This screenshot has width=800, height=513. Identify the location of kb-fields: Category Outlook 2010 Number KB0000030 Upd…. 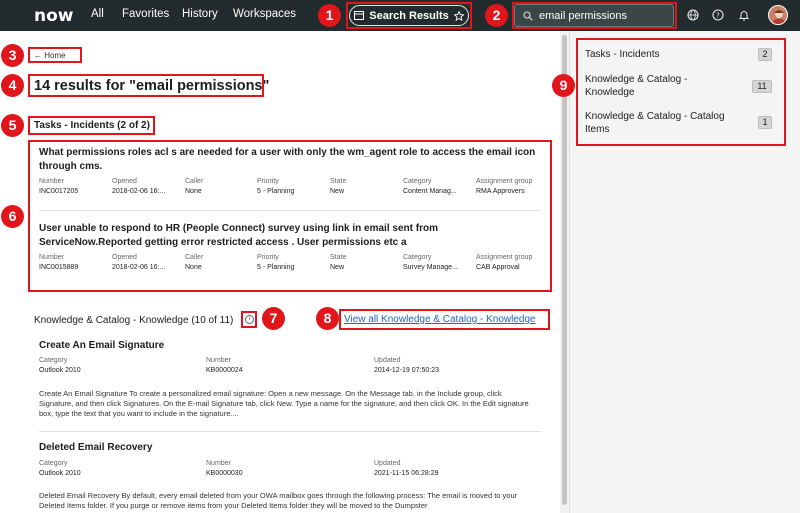
(294, 470).